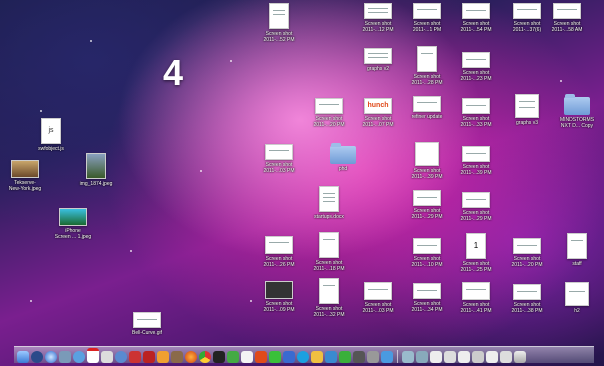  What do you see at coordinates (331, 357) in the screenshot?
I see `keynote-icon` at bounding box center [331, 357].